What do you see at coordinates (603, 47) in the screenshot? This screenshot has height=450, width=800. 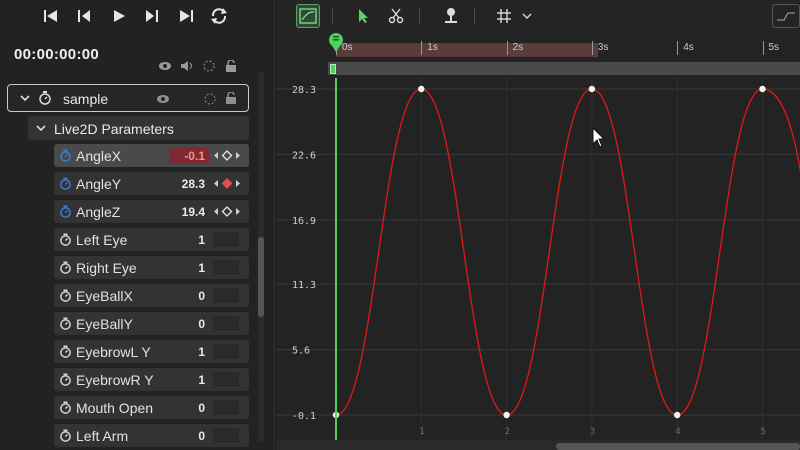 I see `ruler-label: 3s` at bounding box center [603, 47].